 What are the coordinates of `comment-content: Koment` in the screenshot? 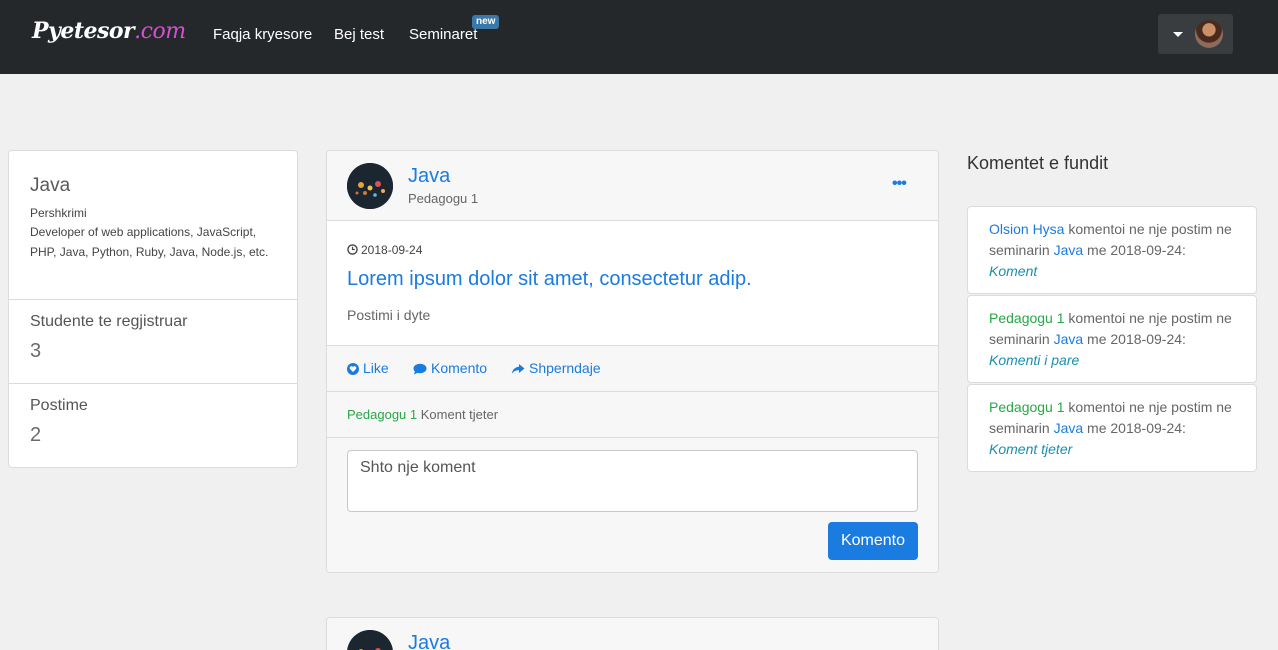 It's located at (1013, 271).